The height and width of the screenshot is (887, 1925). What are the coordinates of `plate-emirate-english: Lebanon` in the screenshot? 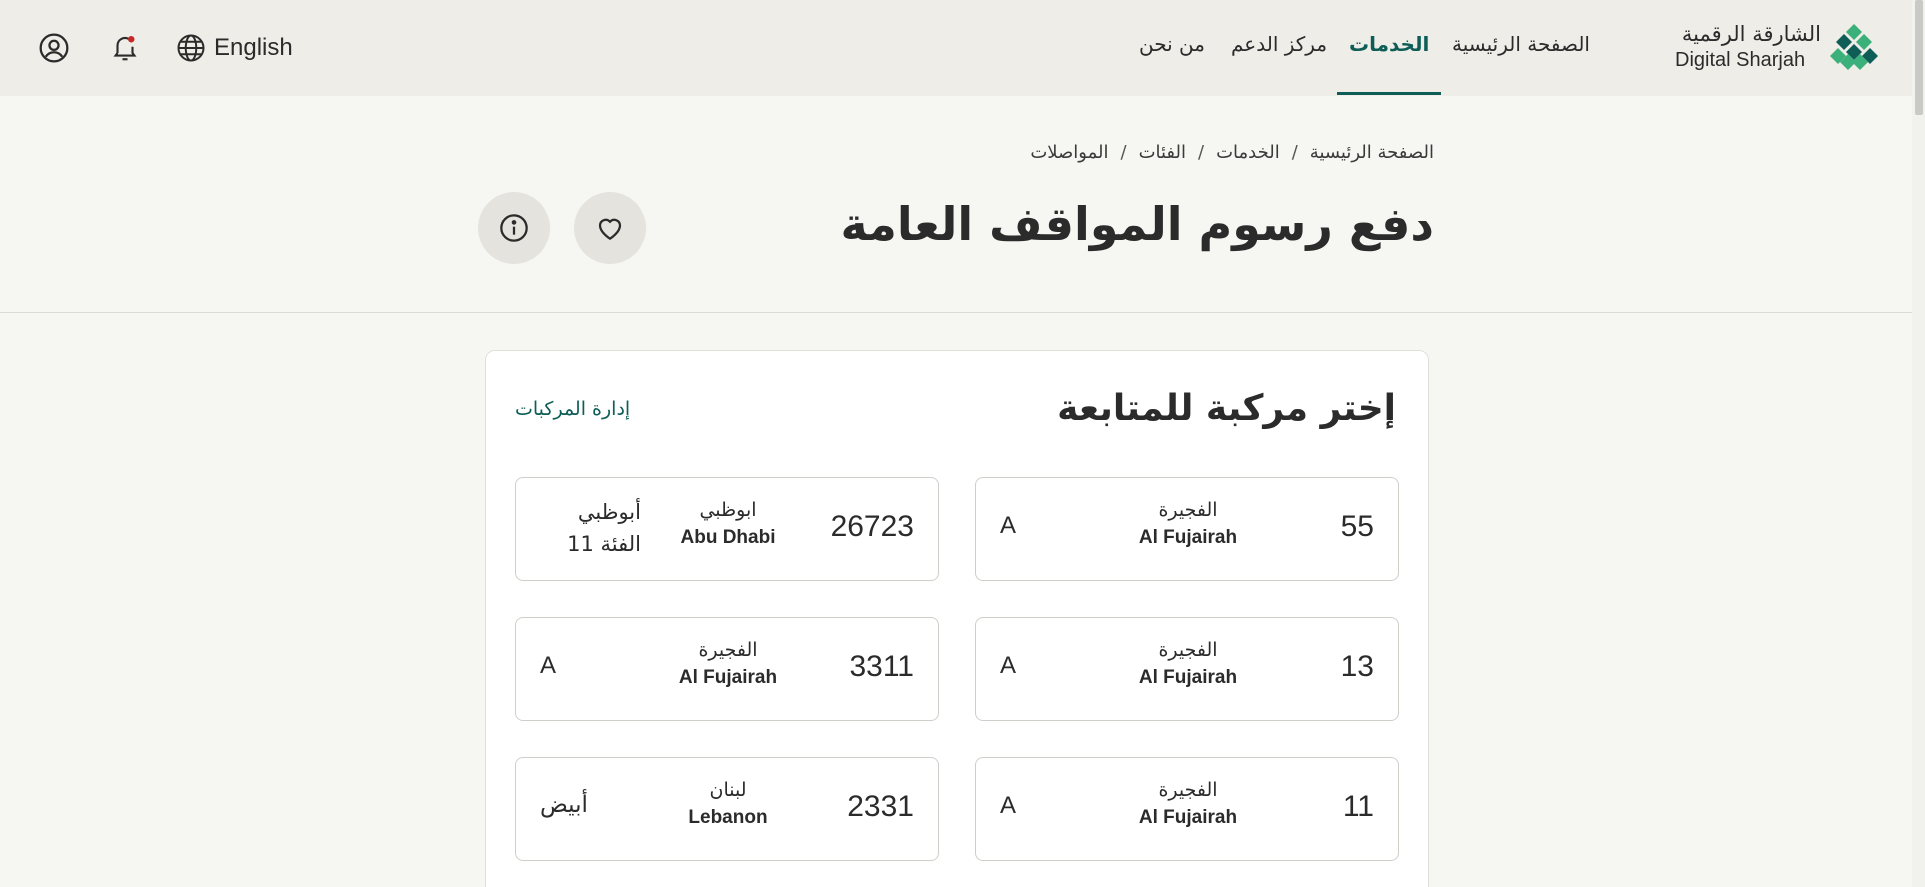 It's located at (728, 817).